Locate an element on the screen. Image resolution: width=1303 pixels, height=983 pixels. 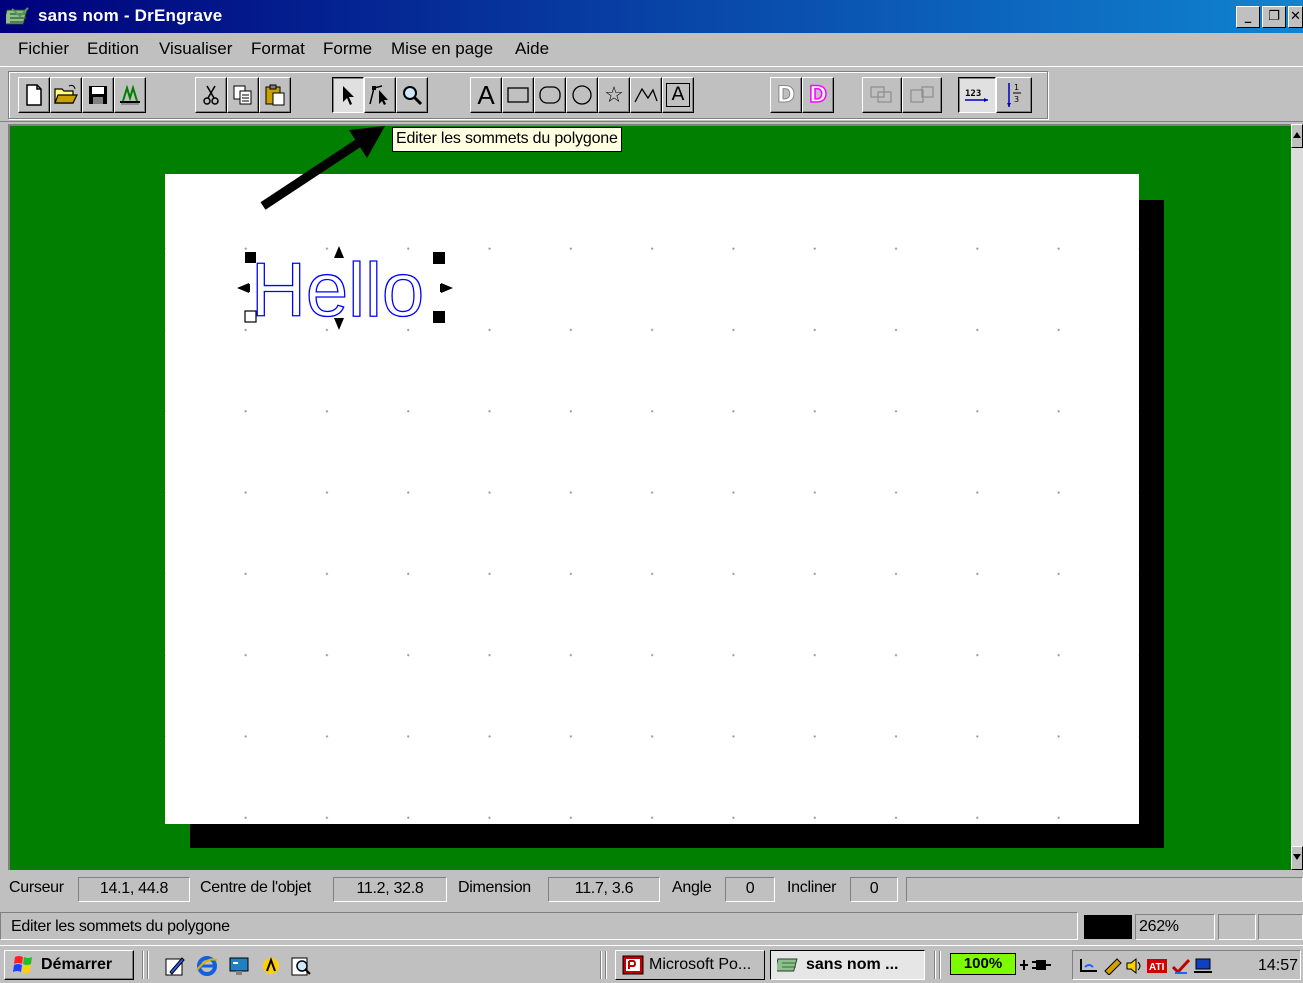
toolbar-edit-group is located at coordinates (243, 95).